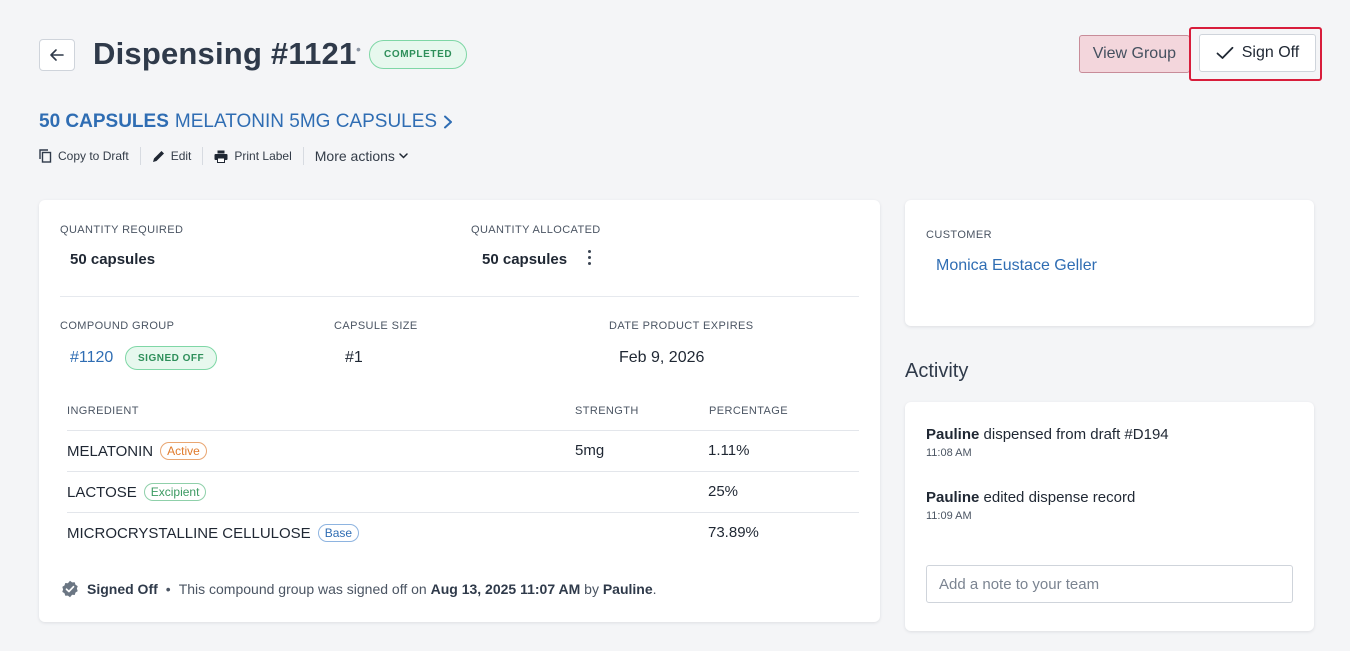 The width and height of the screenshot is (1350, 651). I want to click on verified-badge-icon, so click(70, 589).